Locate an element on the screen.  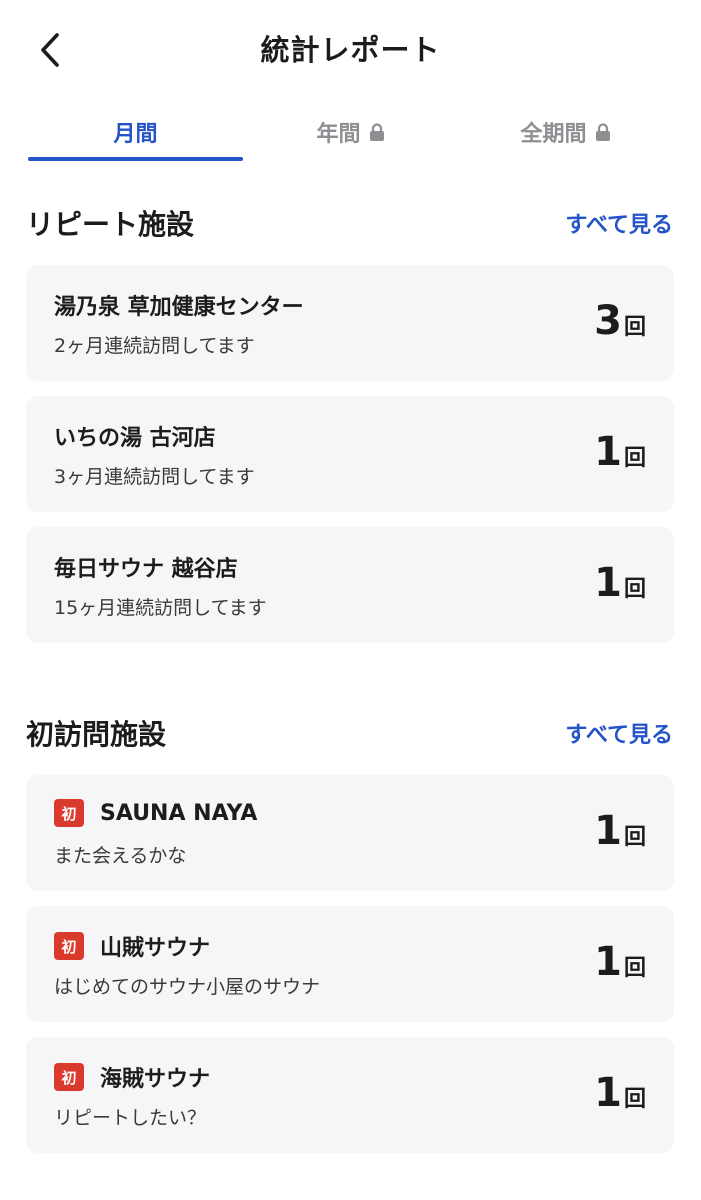
facility-note: リピートしたい？ is located at coordinates (130, 1118).